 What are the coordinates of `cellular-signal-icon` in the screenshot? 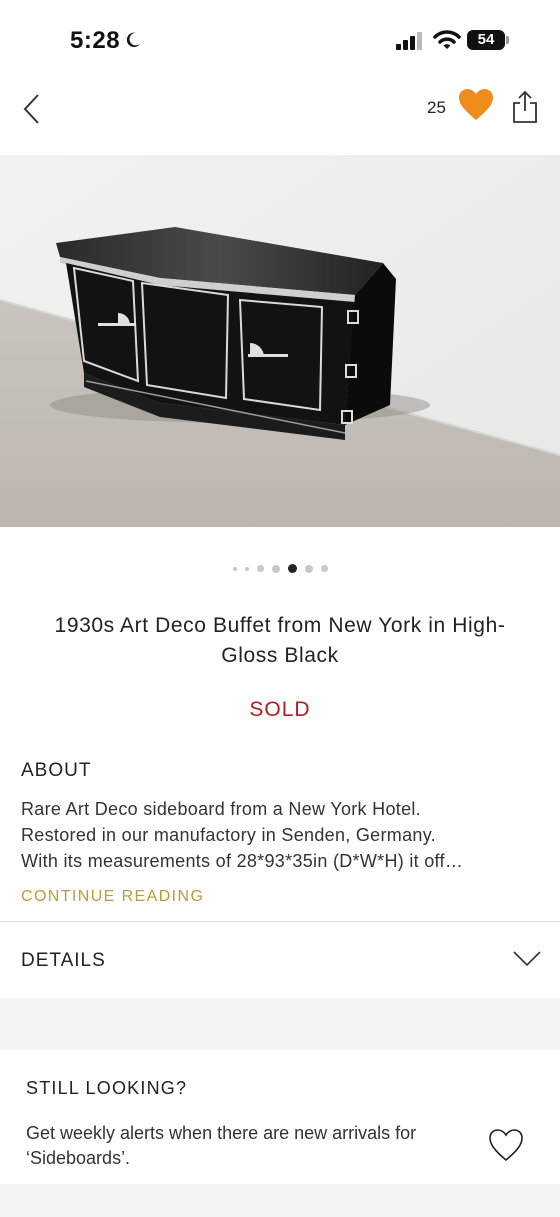 It's located at (409, 41).